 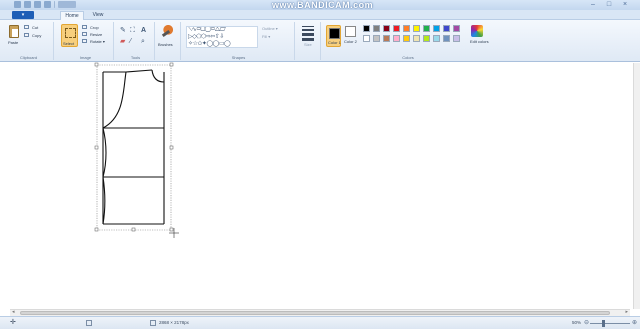 I want to click on title-bar: www.BANDICAM.com – □ ×, so click(x=320, y=5).